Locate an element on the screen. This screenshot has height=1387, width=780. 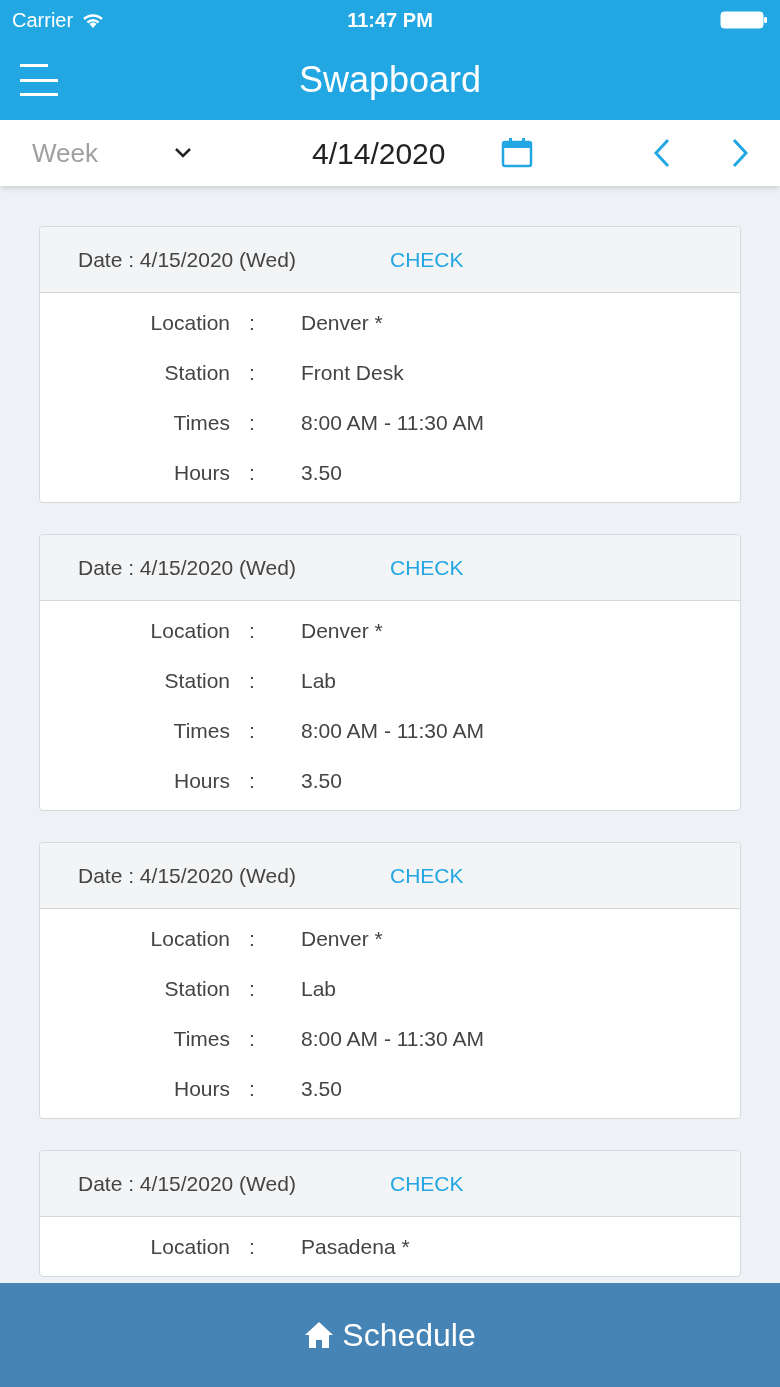
home-icon is located at coordinates (319, 1335).